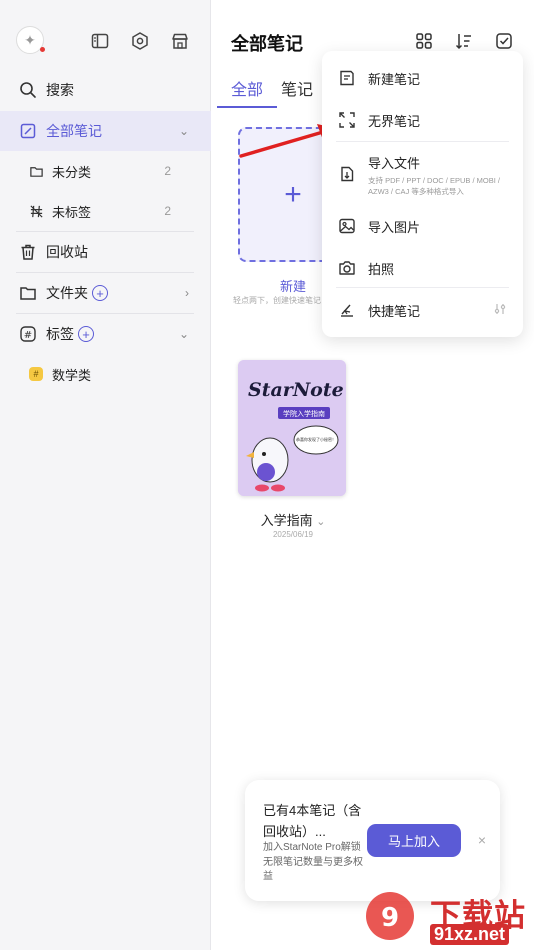 The height and width of the screenshot is (950, 534). What do you see at coordinates (504, 41) in the screenshot?
I see `select-icon` at bounding box center [504, 41].